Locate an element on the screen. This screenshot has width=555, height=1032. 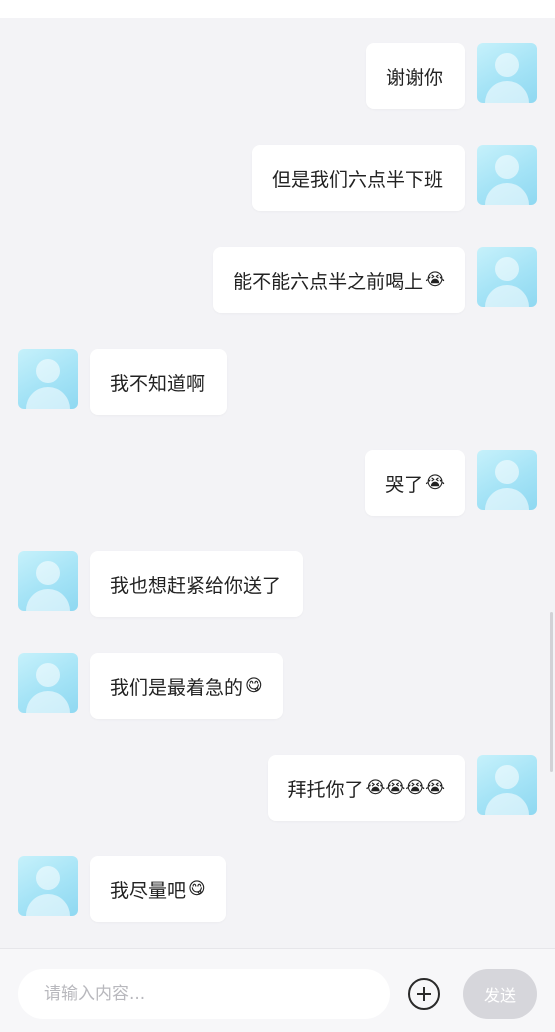
message-bubble: 我们是最着急的 😋 is located at coordinates (186, 686).